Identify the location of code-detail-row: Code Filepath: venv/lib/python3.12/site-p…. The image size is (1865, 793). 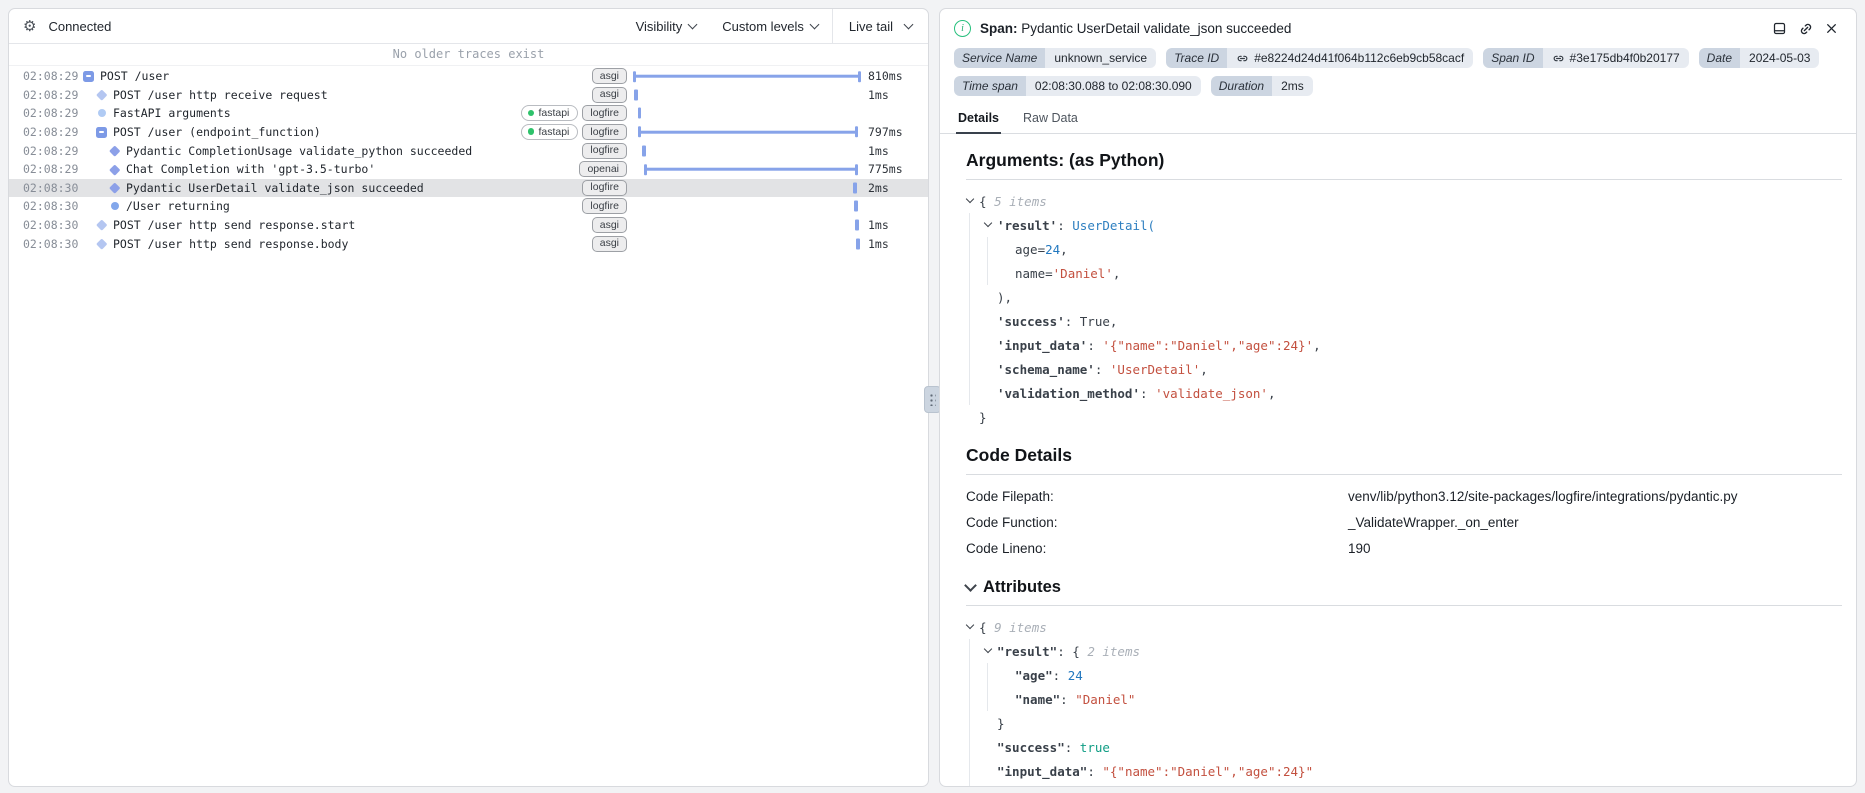
(1404, 497).